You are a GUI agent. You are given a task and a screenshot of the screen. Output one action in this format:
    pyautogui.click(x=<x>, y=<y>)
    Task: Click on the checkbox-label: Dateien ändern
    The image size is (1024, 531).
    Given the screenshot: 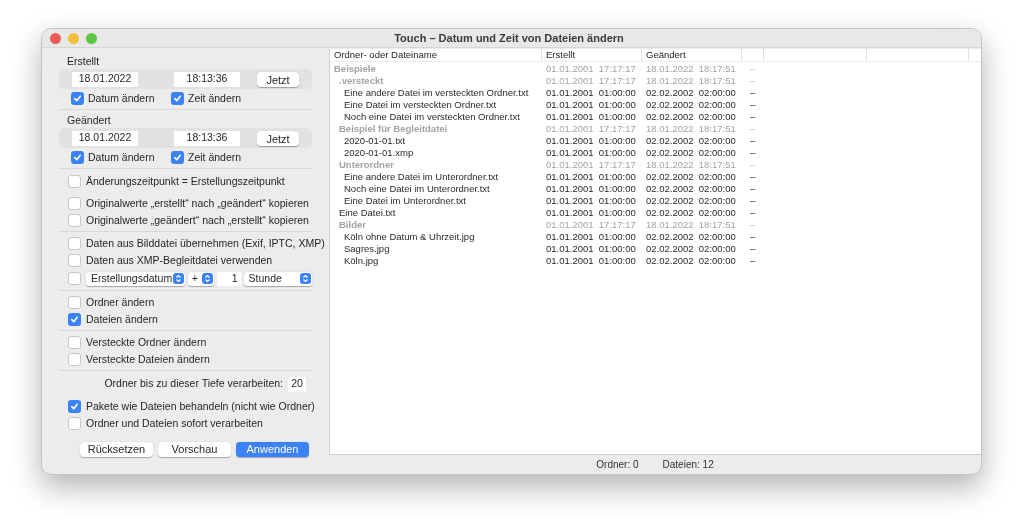 What is the action you would take?
    pyautogui.click(x=122, y=319)
    